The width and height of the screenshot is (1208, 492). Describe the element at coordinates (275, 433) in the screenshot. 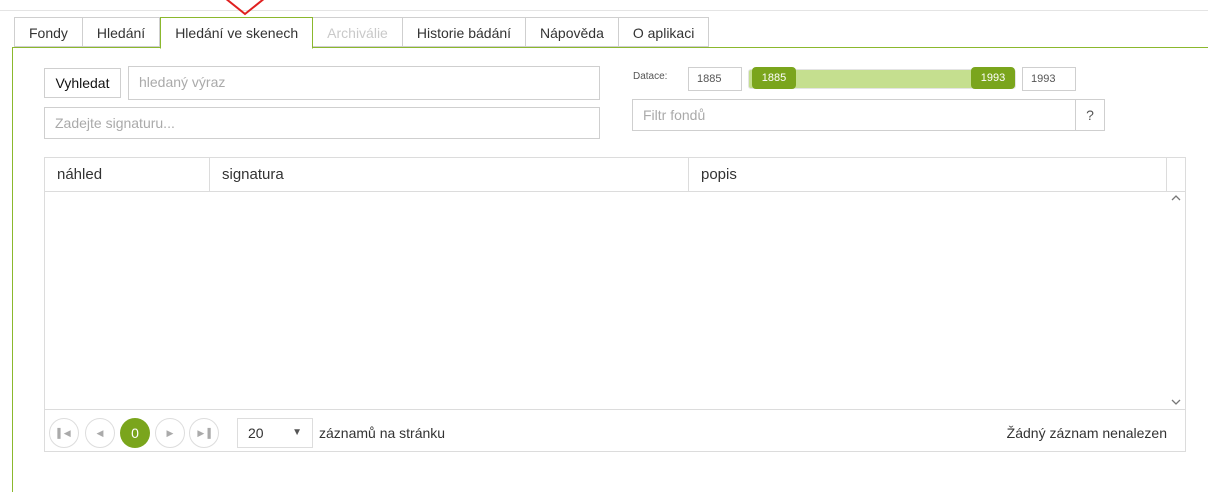

I see `page-size-select: 20 ▼` at that location.